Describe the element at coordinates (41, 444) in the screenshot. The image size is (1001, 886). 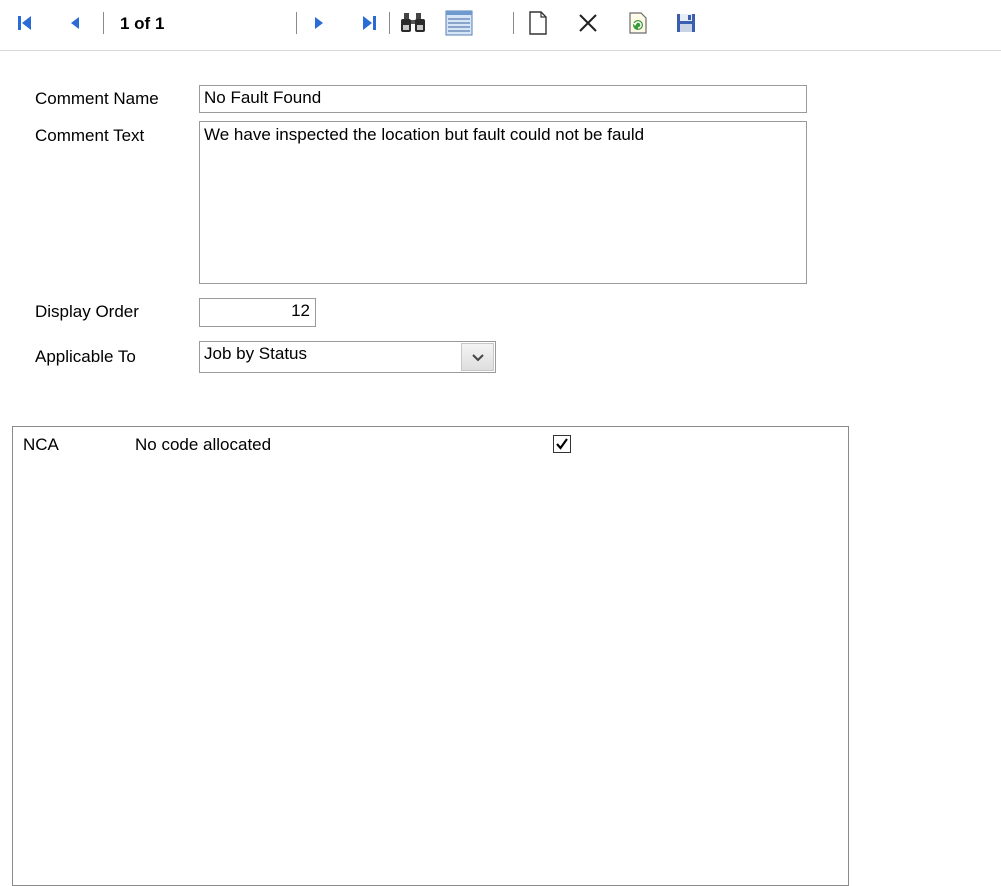
I see `list-item-code: NCA` at that location.